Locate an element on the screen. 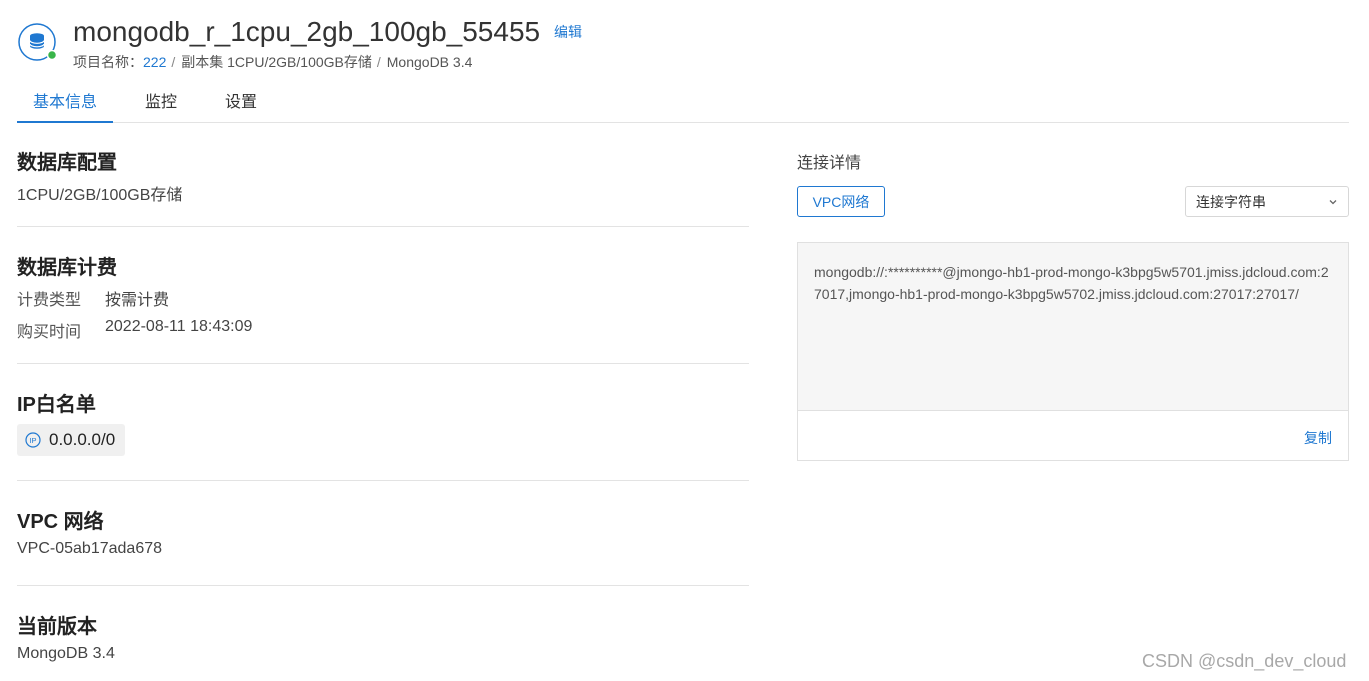 The width and height of the screenshot is (1369, 681). project-label: 项目名称： is located at coordinates (108, 62).